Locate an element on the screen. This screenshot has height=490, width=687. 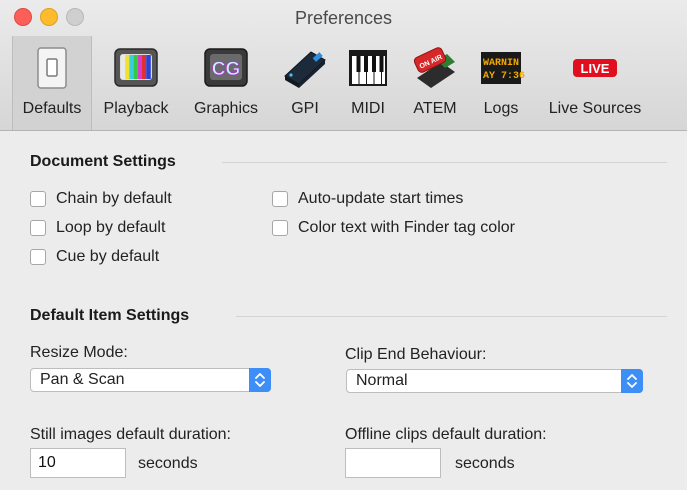
tab-gpi: GPI is located at coordinates (305, 83).